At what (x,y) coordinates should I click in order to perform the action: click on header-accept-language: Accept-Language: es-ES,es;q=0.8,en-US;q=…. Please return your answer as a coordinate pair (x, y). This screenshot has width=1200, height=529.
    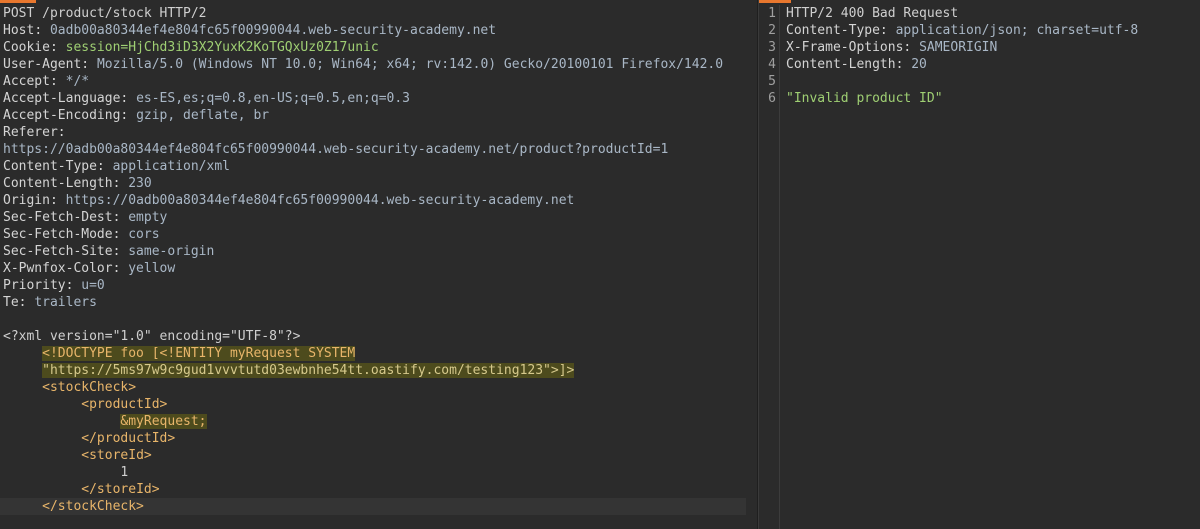
    Looking at the image, I should click on (378, 98).